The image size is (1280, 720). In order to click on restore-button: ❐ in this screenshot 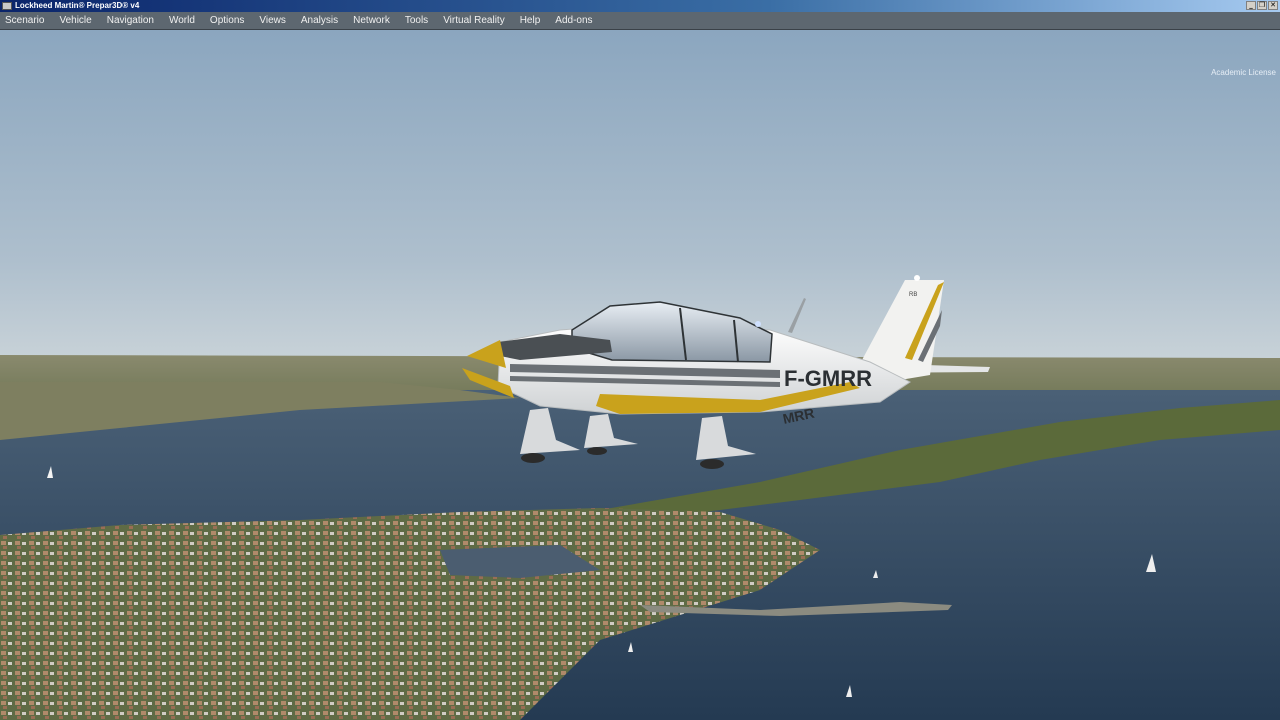, I will do `click(1262, 5)`.